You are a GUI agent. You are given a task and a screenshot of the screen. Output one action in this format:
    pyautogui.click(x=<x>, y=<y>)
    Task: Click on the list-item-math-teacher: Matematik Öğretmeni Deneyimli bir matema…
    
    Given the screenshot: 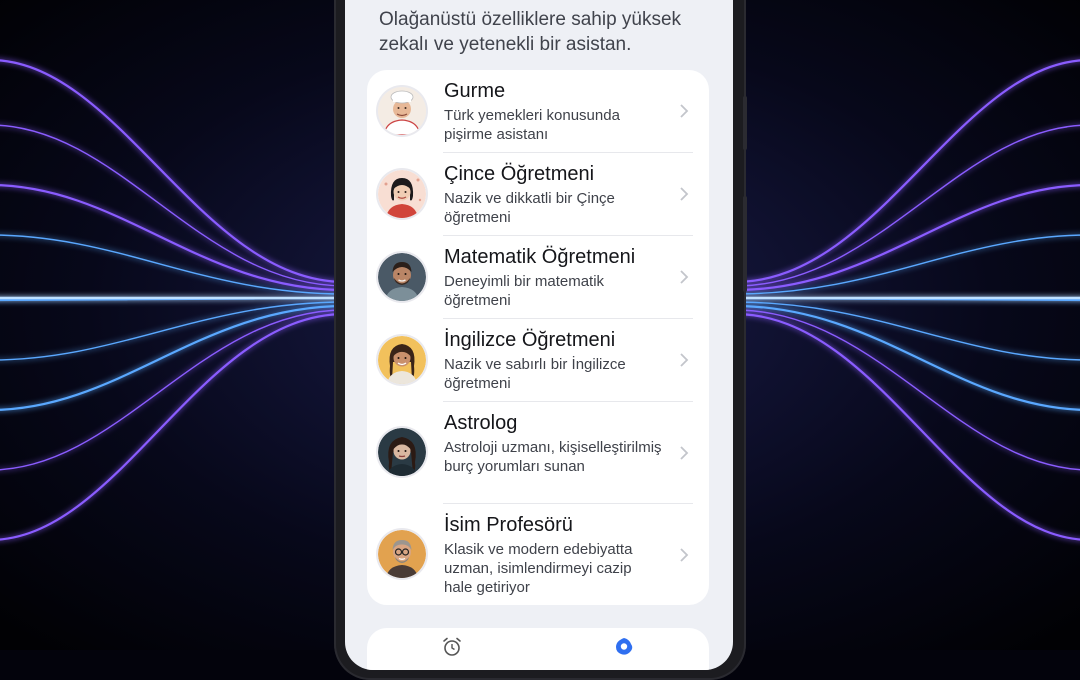 What is the action you would take?
    pyautogui.click(x=538, y=277)
    